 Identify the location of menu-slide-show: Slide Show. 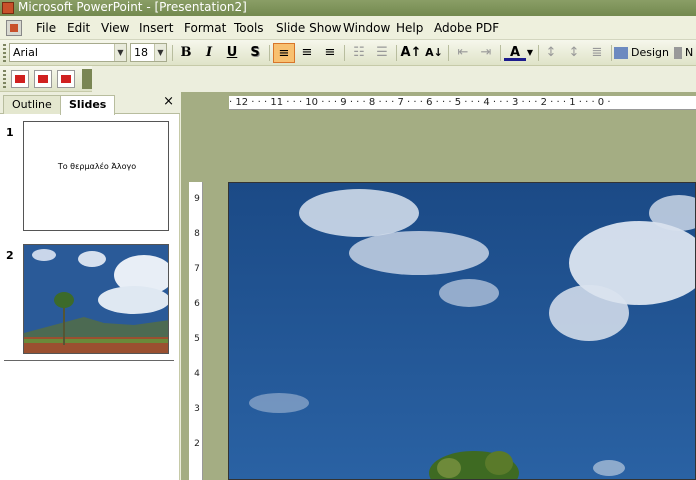
(308, 28).